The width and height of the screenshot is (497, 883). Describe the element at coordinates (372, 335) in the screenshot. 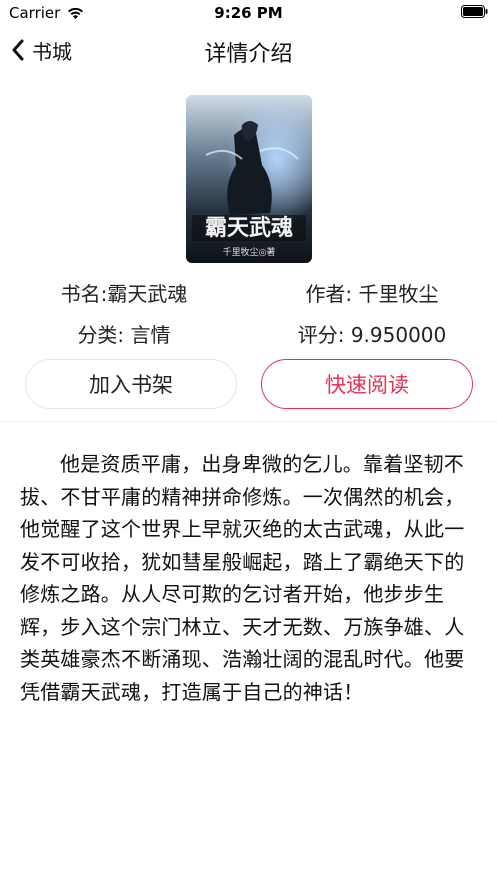

I see `book-score: 评分: 9.950000` at that location.